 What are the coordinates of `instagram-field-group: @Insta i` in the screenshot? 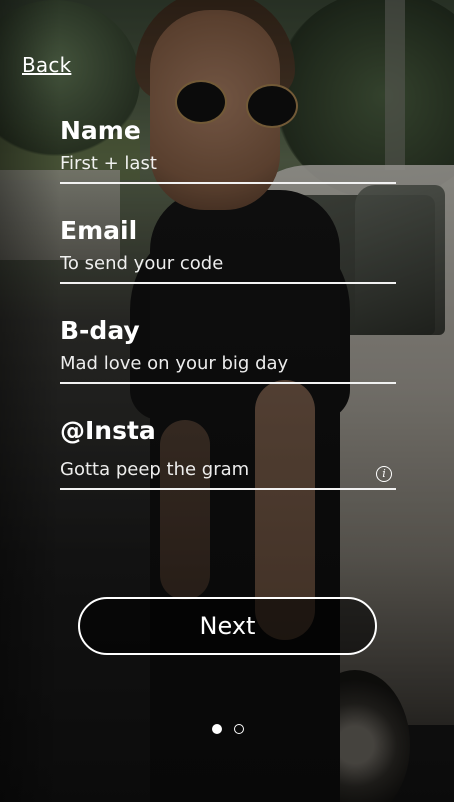 It's located at (228, 454).